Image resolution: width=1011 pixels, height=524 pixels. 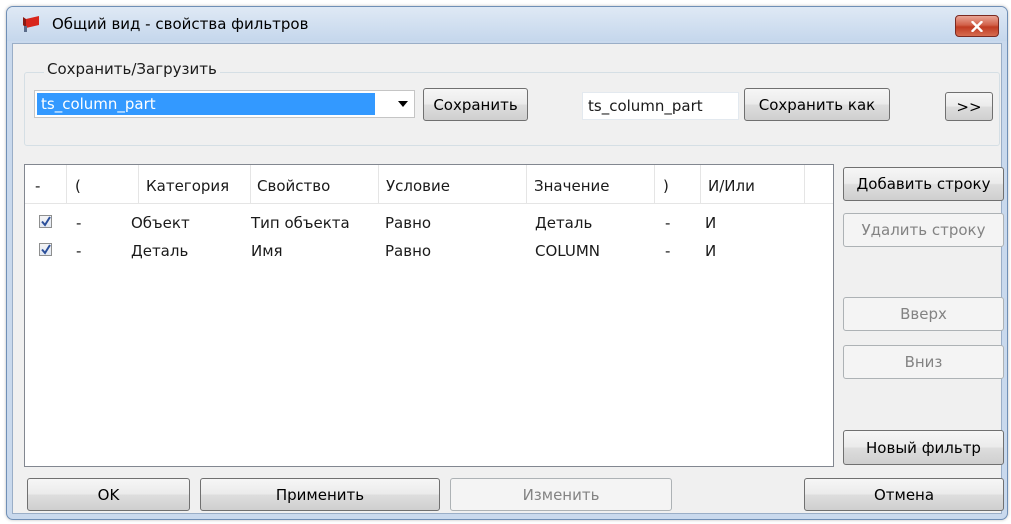 I want to click on table-row: - Объект Тип объекта Равно Деталь - И, so click(x=429, y=223).